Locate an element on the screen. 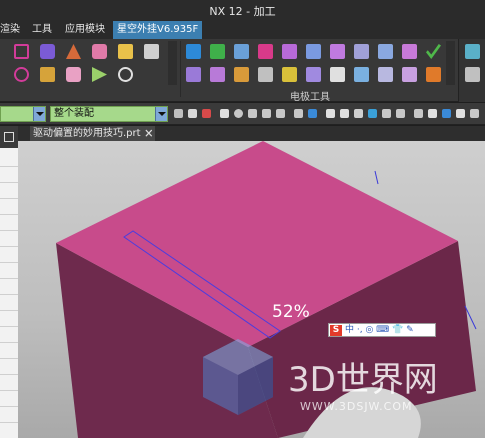 This screenshot has width=485, height=438. title-bar: NX 12 - 加工 is located at coordinates (242, 10).